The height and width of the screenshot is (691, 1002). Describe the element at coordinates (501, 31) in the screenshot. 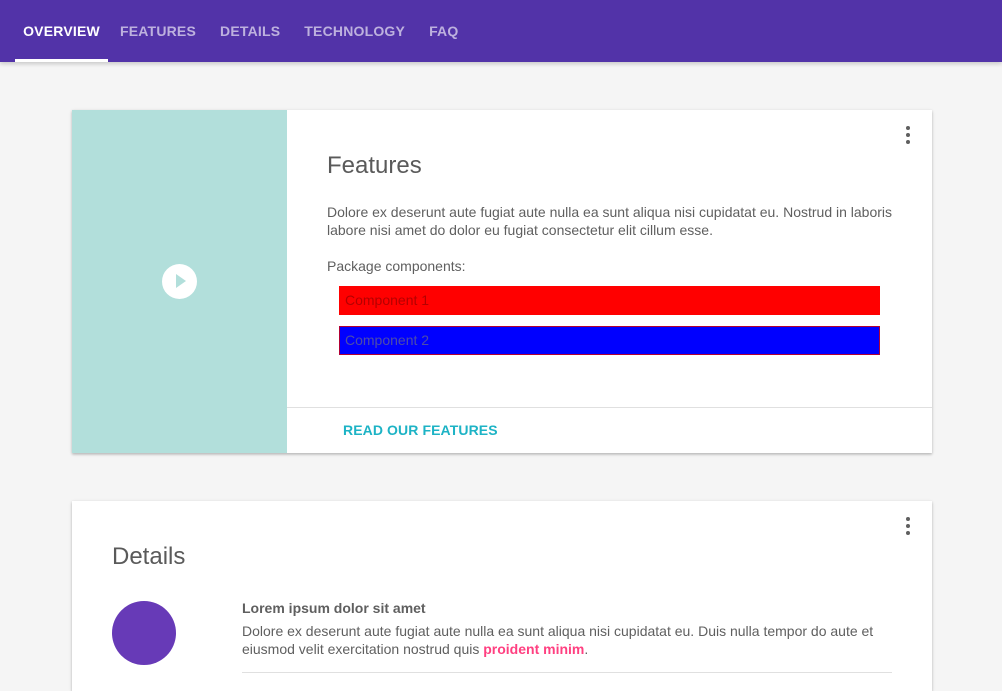

I see `top-navigation-bar: OVERVIEW FEATURES DETAILS TECHNOLOGY FAQ` at that location.